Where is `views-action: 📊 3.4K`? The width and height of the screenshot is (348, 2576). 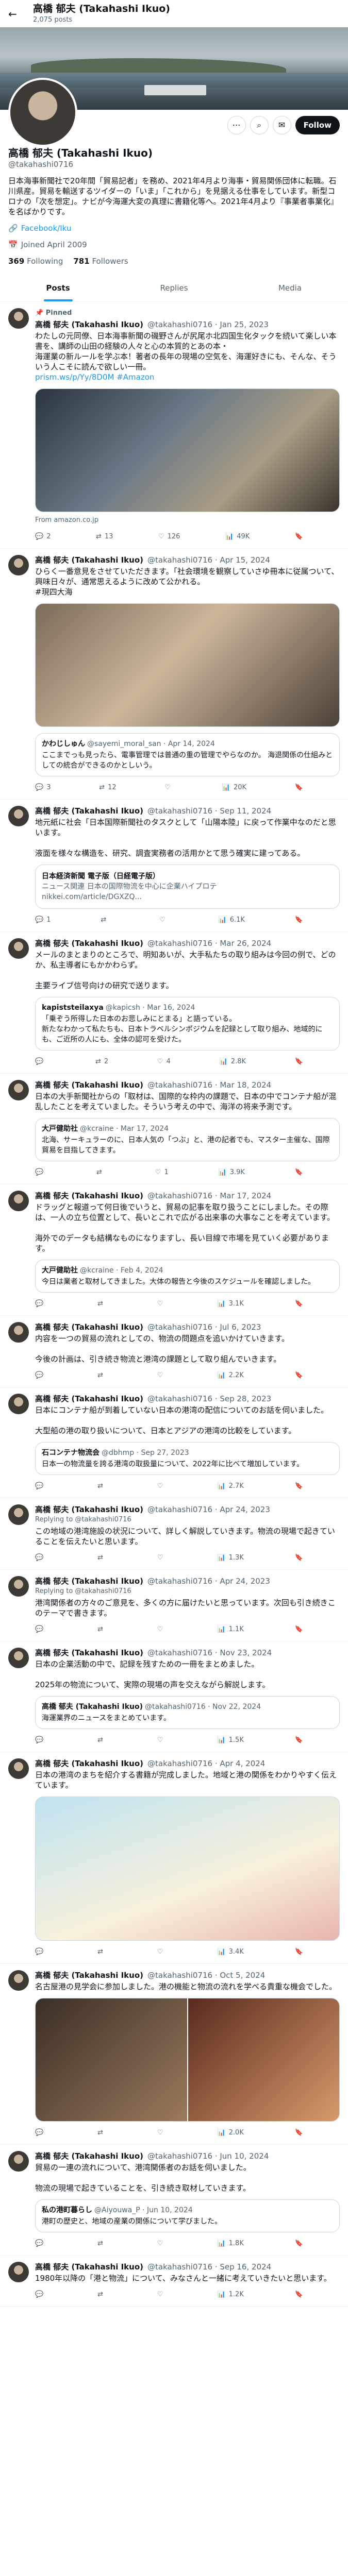 views-action: 📊 3.4K is located at coordinates (230, 1952).